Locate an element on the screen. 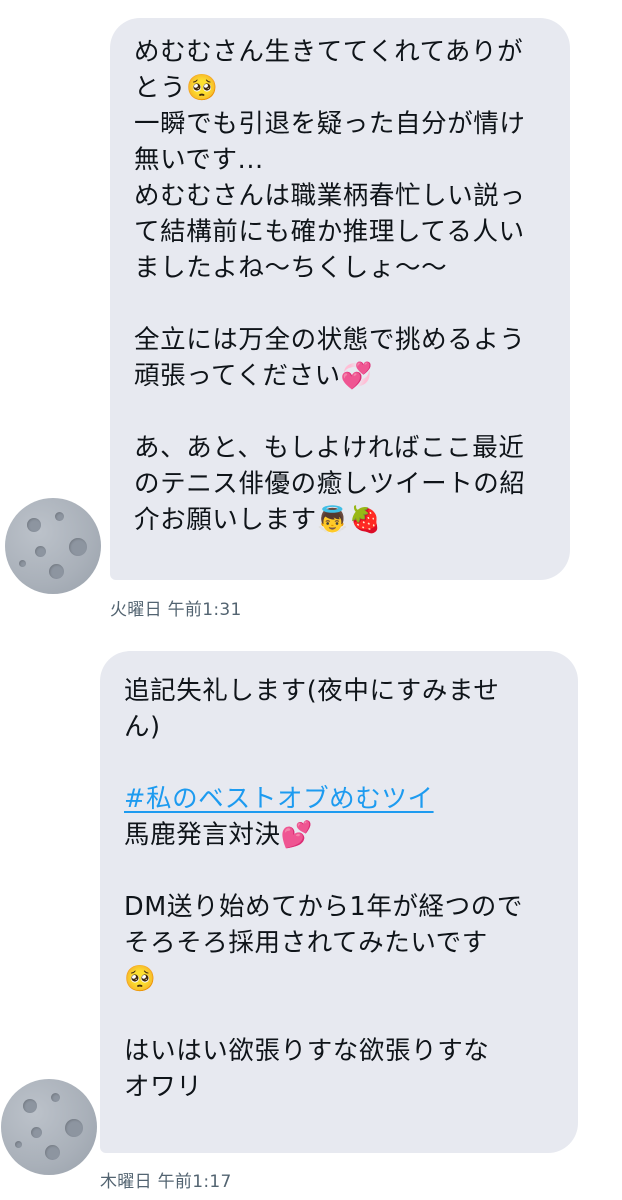 The height and width of the screenshot is (1200, 622). message-line: とう🥺 is located at coordinates (176, 88).